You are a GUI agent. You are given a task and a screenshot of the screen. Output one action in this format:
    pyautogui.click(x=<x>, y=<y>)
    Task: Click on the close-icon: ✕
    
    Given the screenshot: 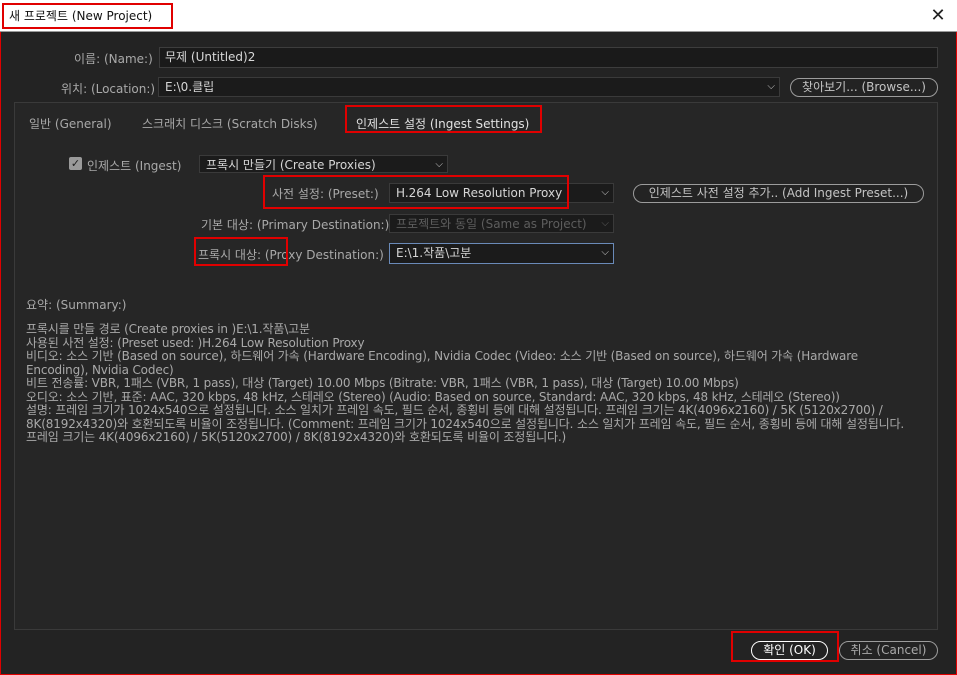 What is the action you would take?
    pyautogui.click(x=938, y=16)
    